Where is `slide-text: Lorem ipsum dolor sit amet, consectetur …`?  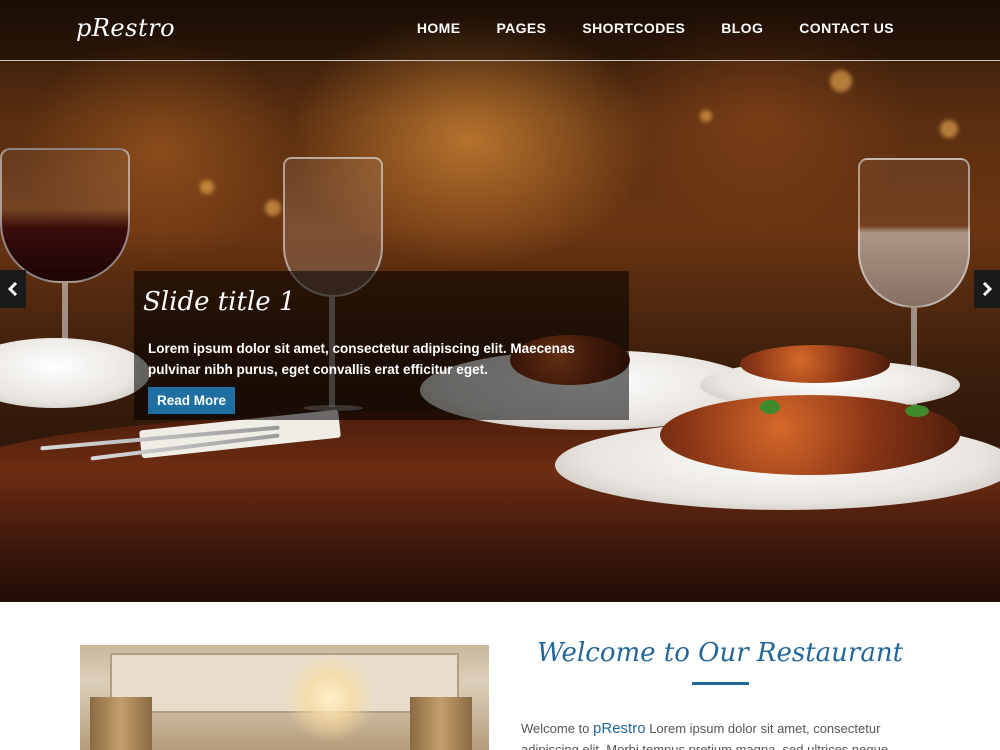 slide-text: Lorem ipsum dolor sit amet, consectetur … is located at coordinates (361, 359).